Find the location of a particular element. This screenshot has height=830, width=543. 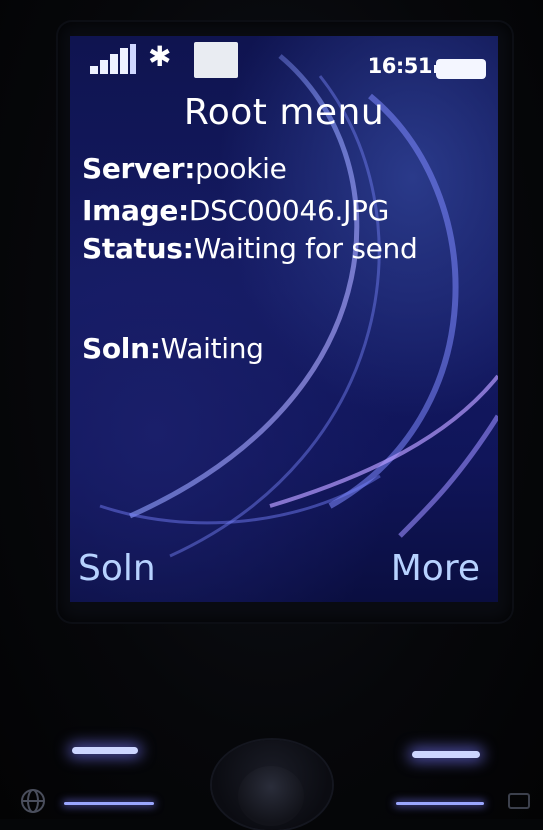

clock-time: 16:51 is located at coordinates (400, 66).